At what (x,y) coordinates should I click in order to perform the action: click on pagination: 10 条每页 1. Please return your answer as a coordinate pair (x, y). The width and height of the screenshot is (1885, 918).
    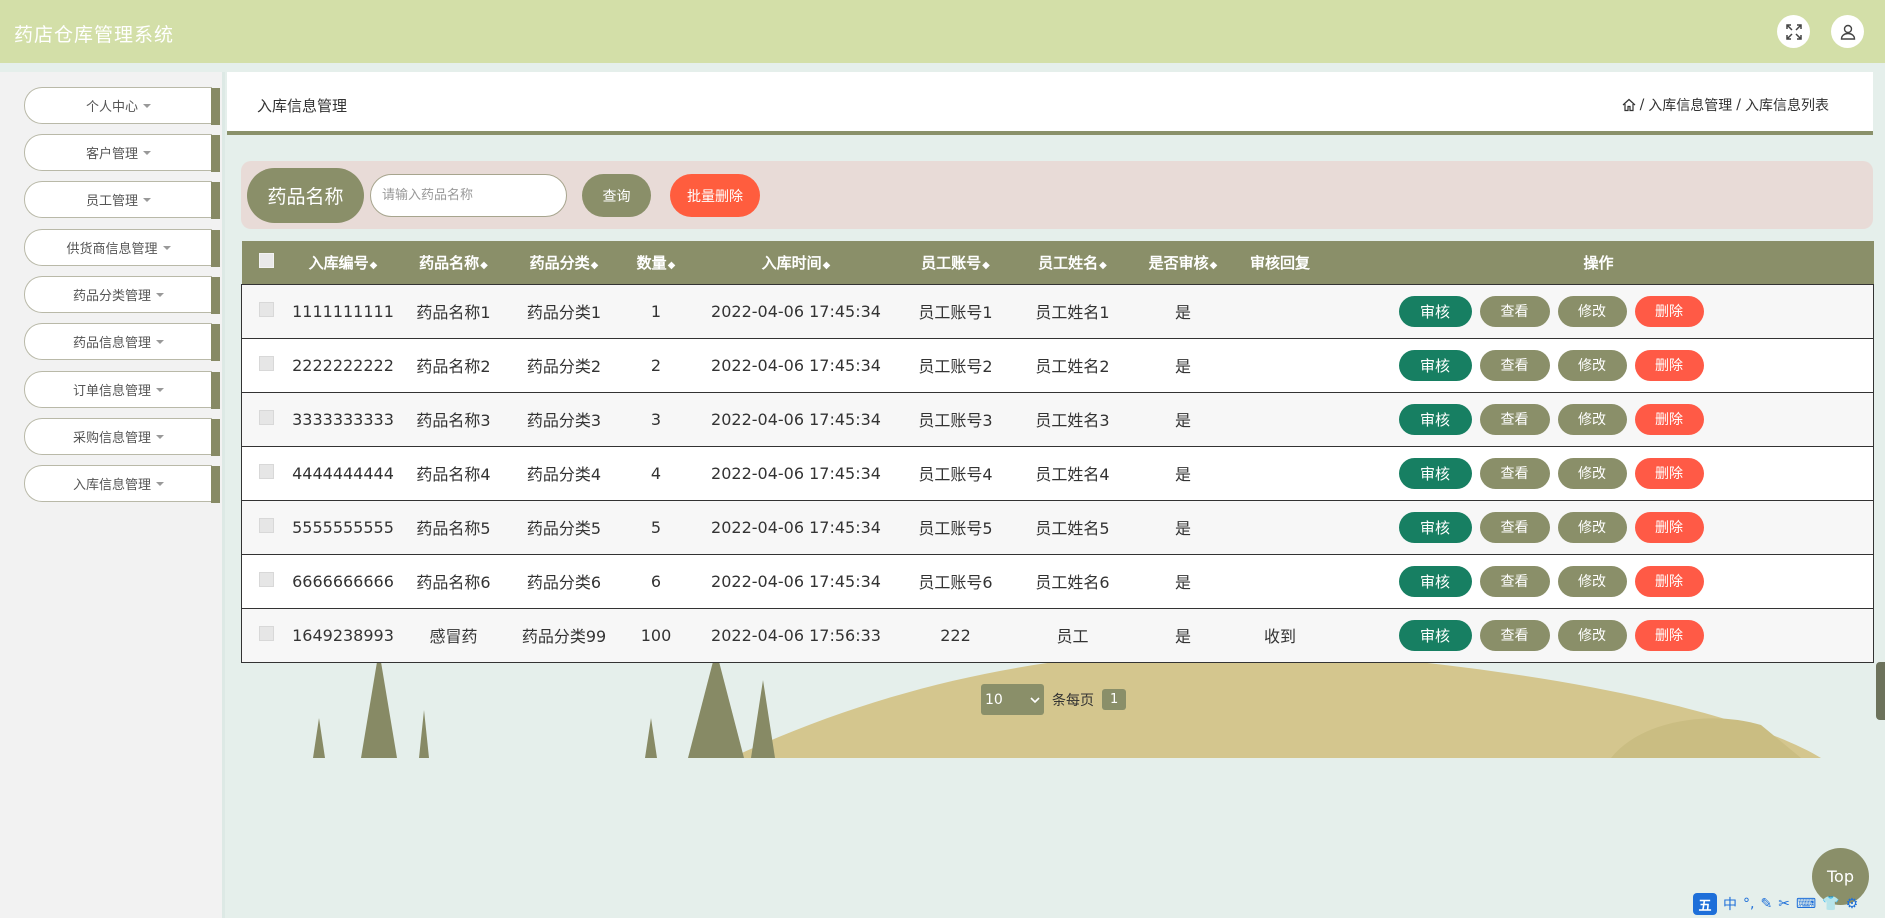
    Looking at the image, I should click on (1054, 699).